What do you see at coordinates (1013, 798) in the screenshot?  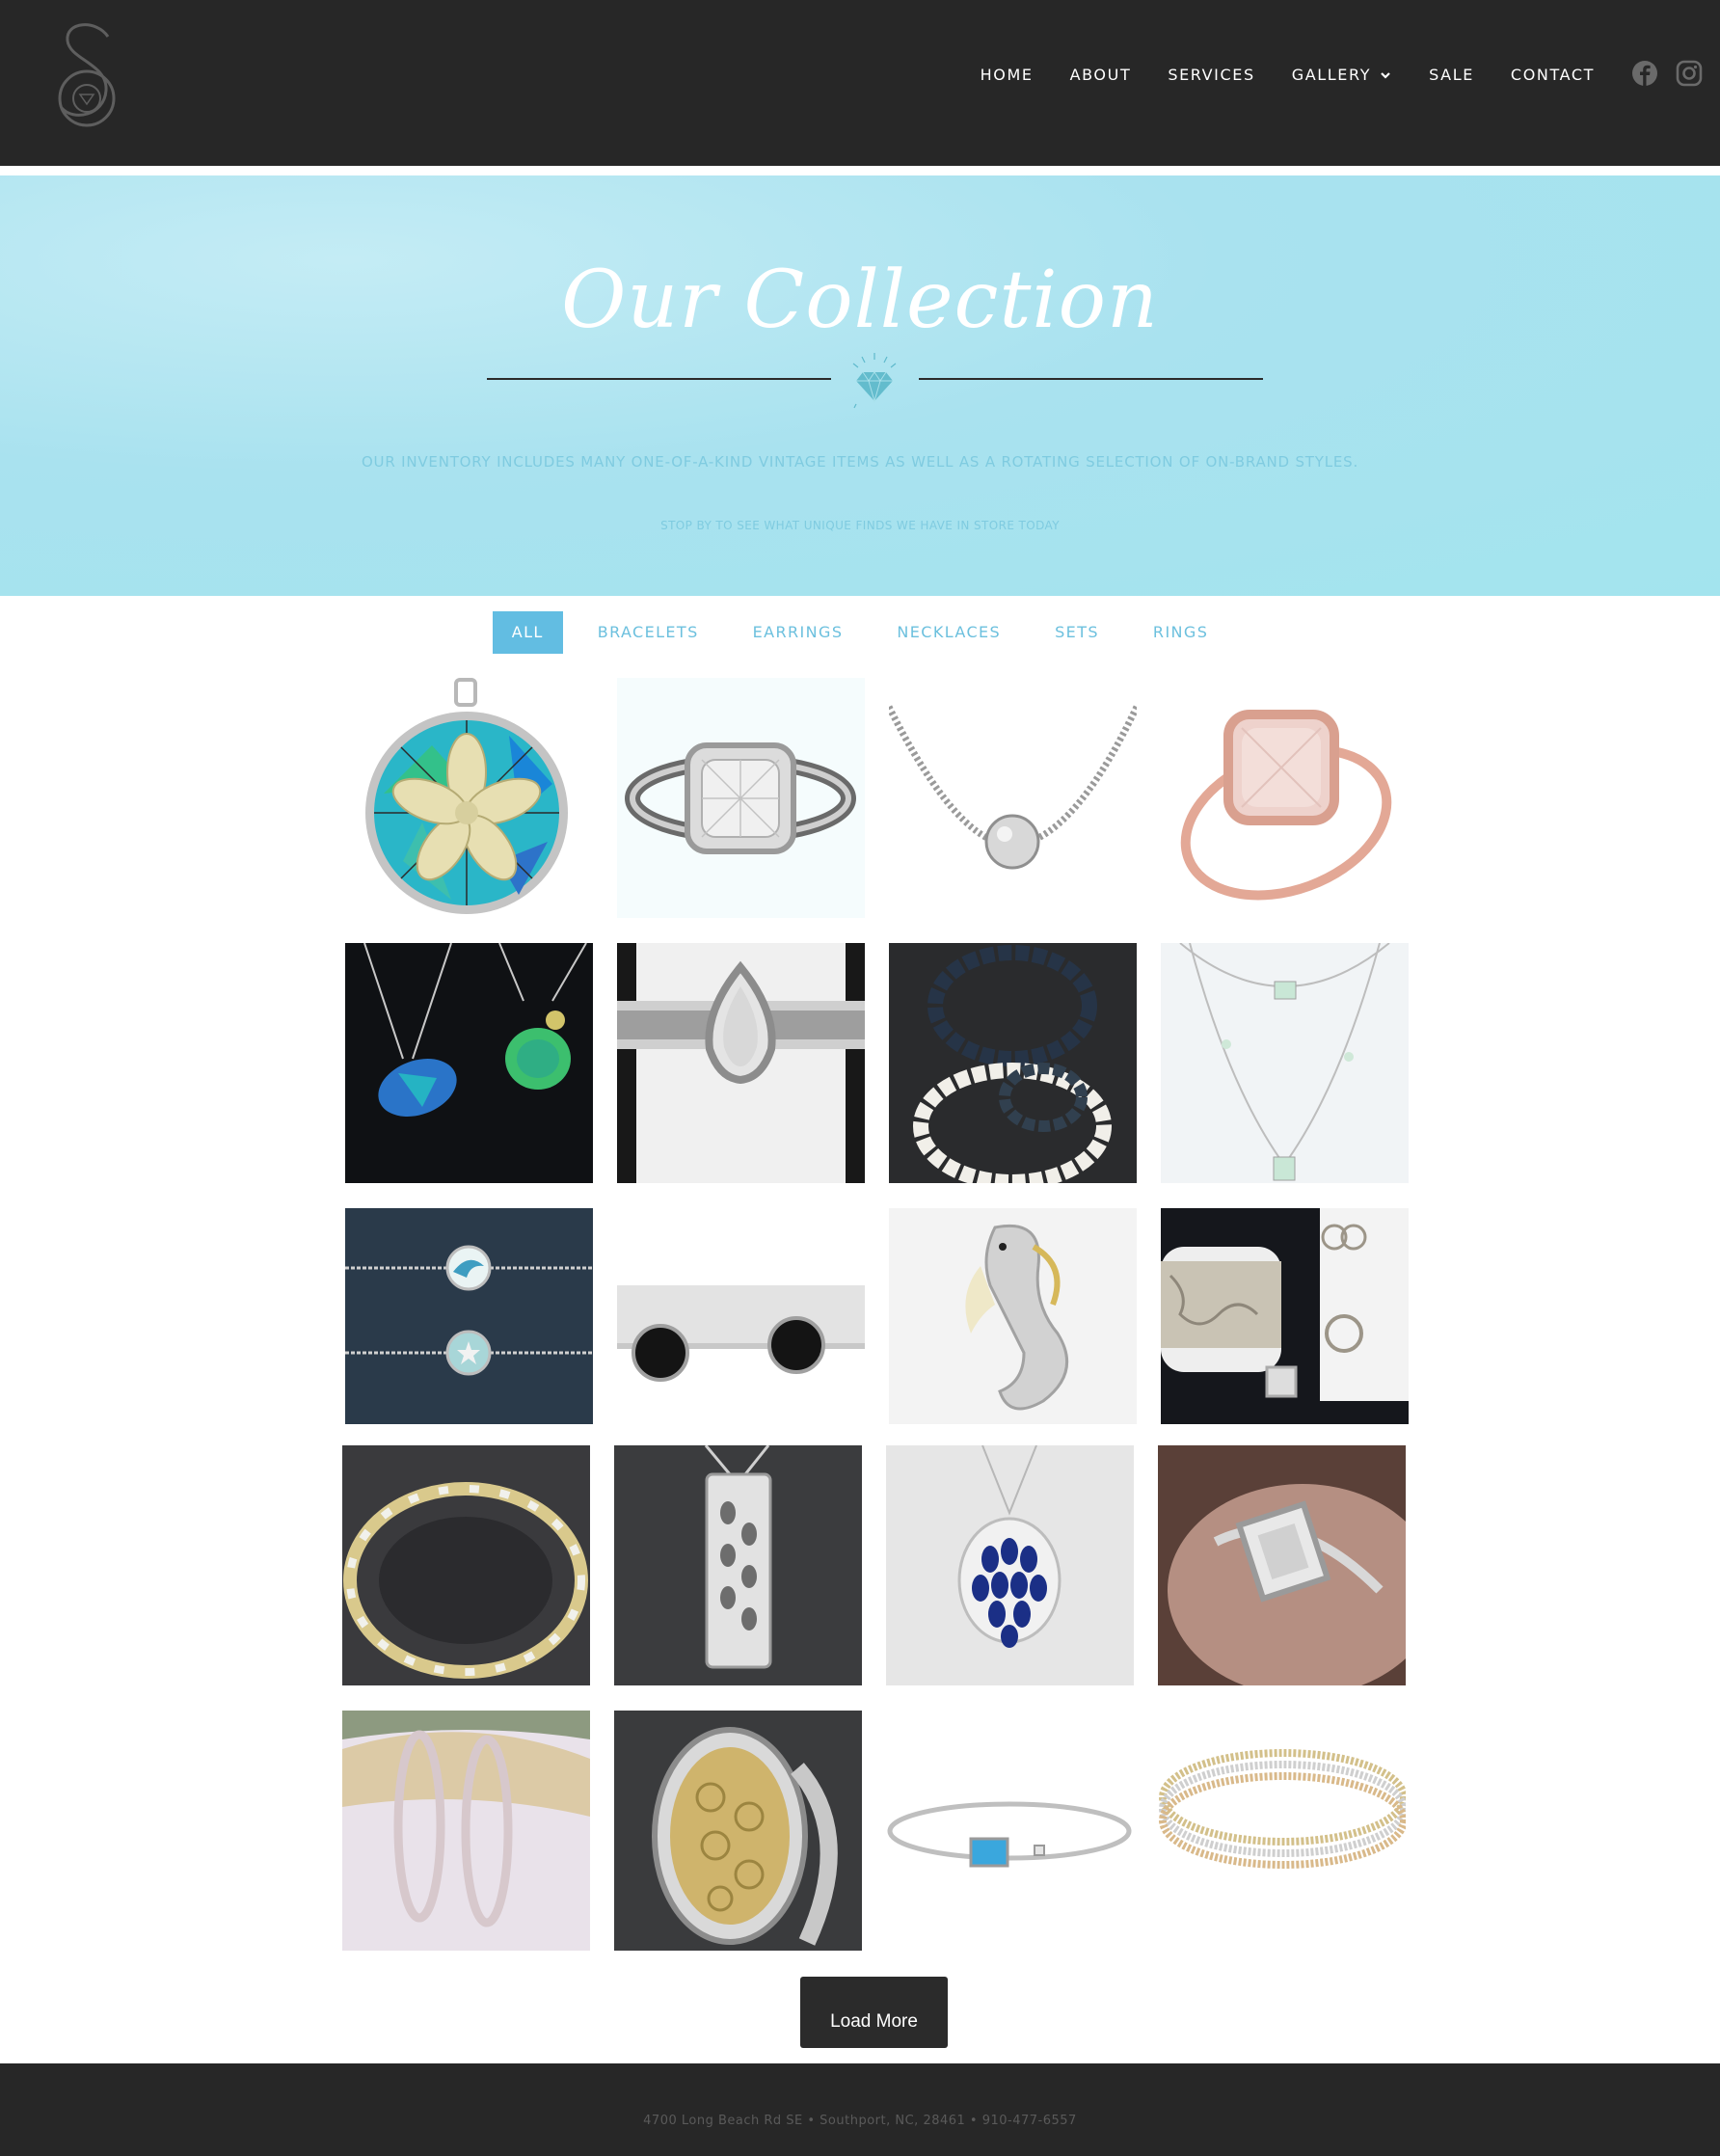 I see `gallery-item-pave-ball-necklace` at bounding box center [1013, 798].